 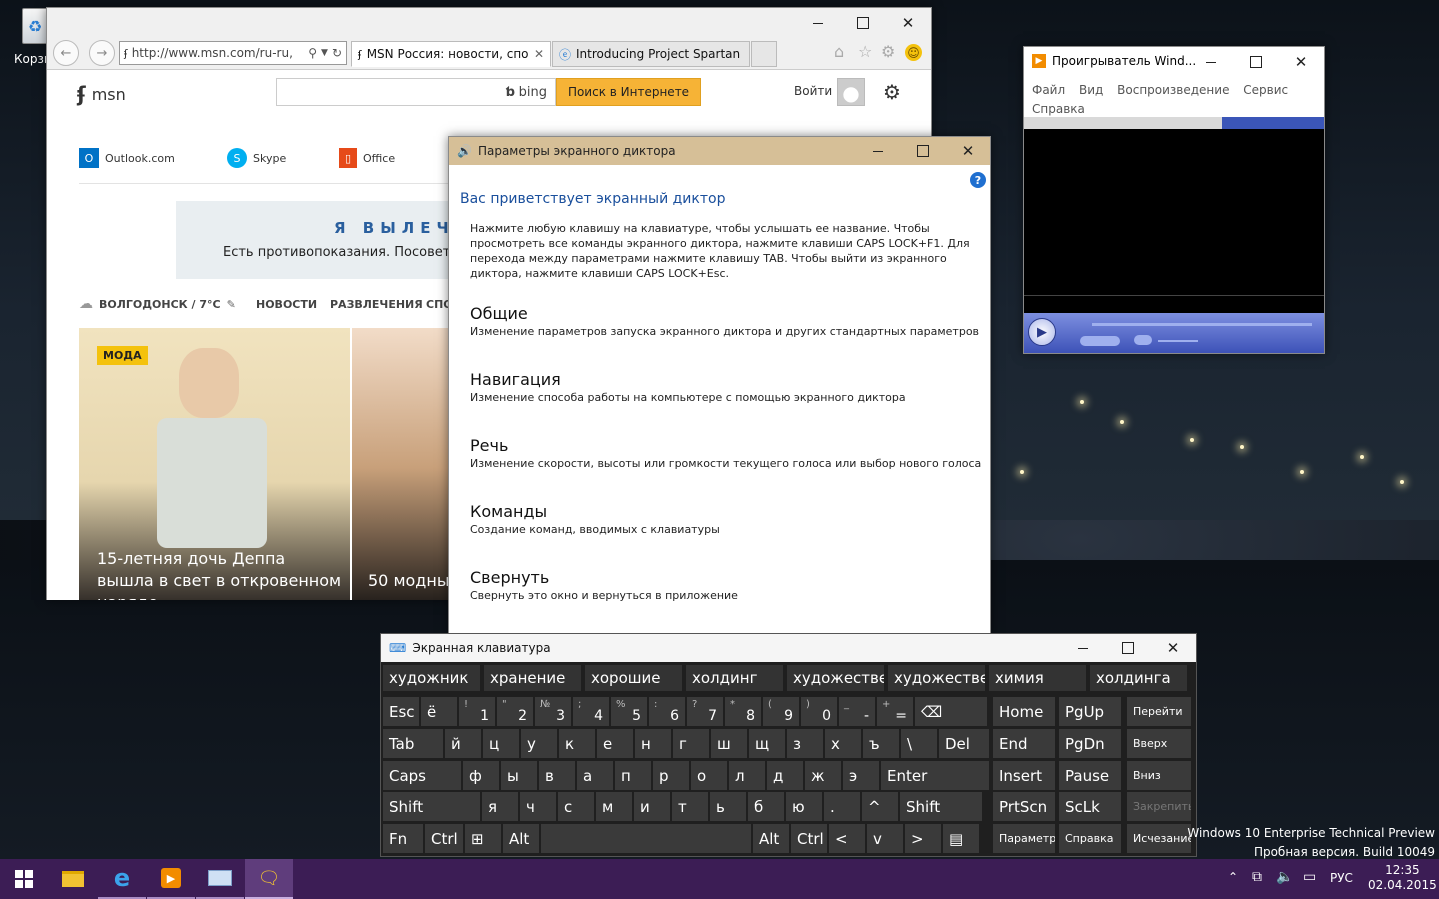 I want to click on menu-file: Файл, so click(x=1048, y=90).